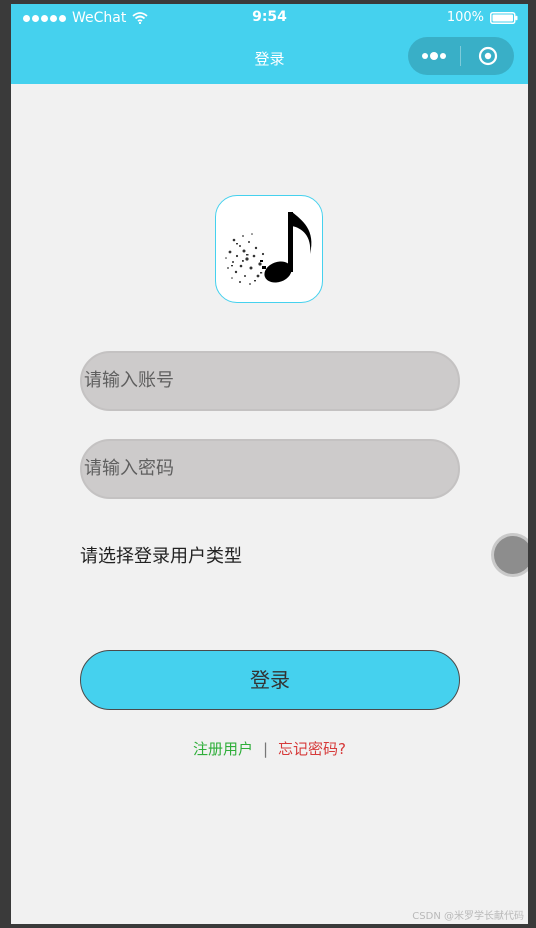  I want to click on more-button, so click(434, 56).